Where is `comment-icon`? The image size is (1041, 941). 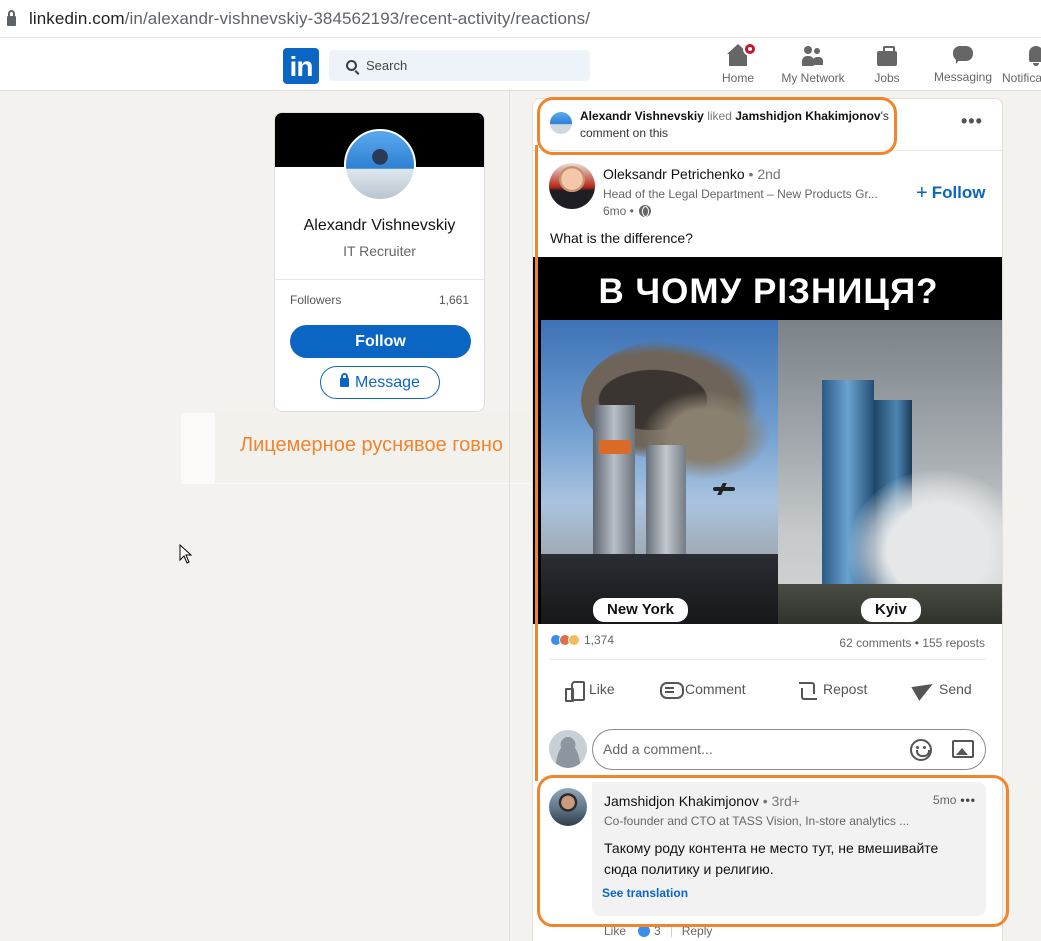 comment-icon is located at coordinates (671, 689).